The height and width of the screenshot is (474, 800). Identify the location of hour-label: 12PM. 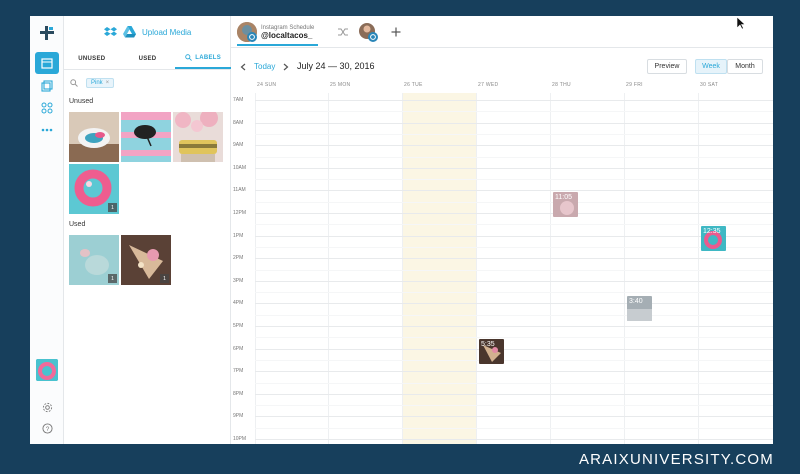
(240, 213).